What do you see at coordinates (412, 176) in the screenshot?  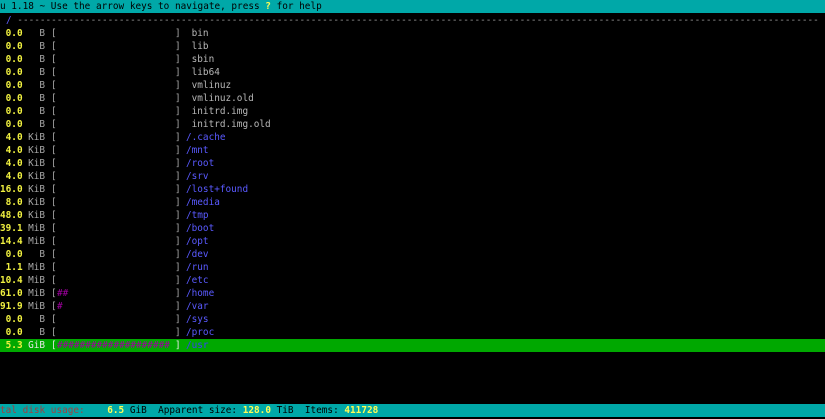 I see `list-item: 4.0 KiB [] /srv` at bounding box center [412, 176].